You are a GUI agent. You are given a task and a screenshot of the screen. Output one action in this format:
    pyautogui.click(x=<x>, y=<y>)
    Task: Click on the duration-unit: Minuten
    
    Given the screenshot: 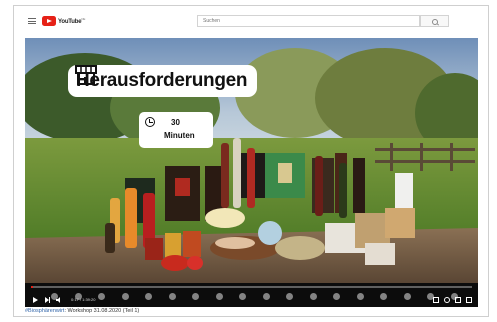 What is the action you would take?
    pyautogui.click(x=179, y=135)
    